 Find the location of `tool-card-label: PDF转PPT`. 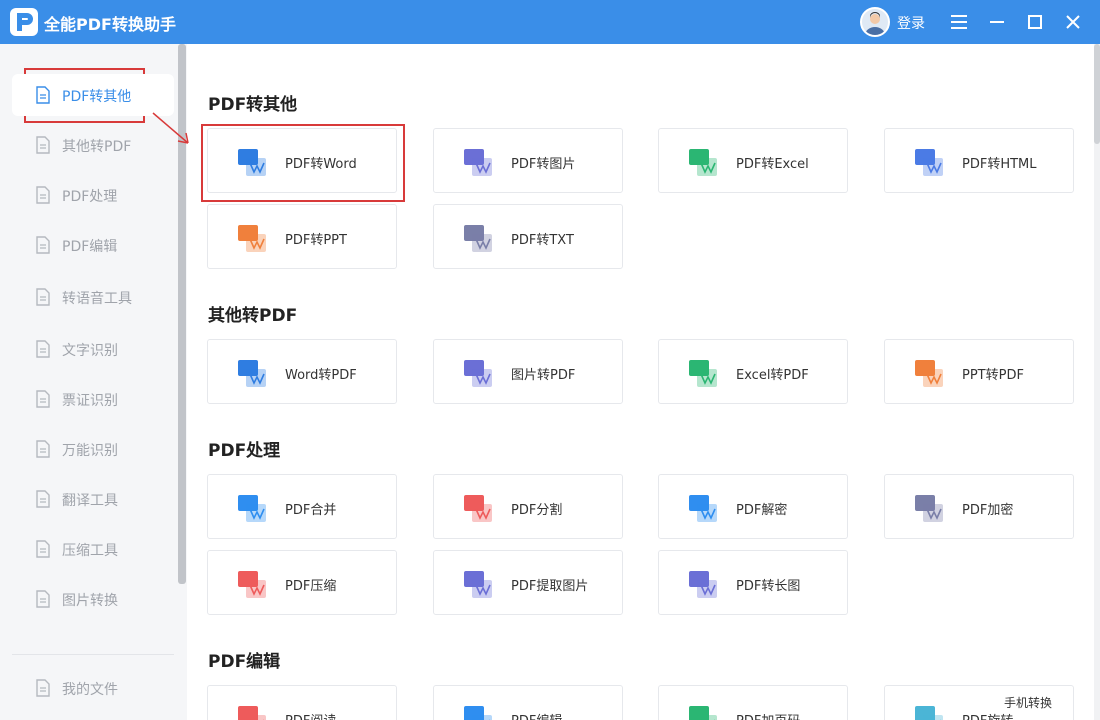

tool-card-label: PDF转PPT is located at coordinates (316, 240).